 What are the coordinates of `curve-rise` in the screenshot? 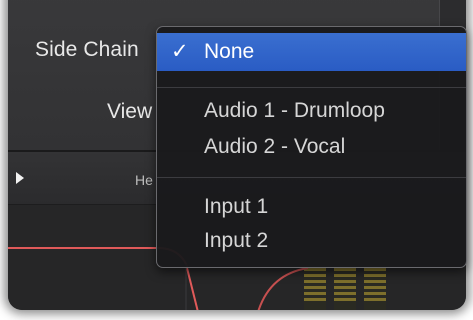 It's located at (283, 288).